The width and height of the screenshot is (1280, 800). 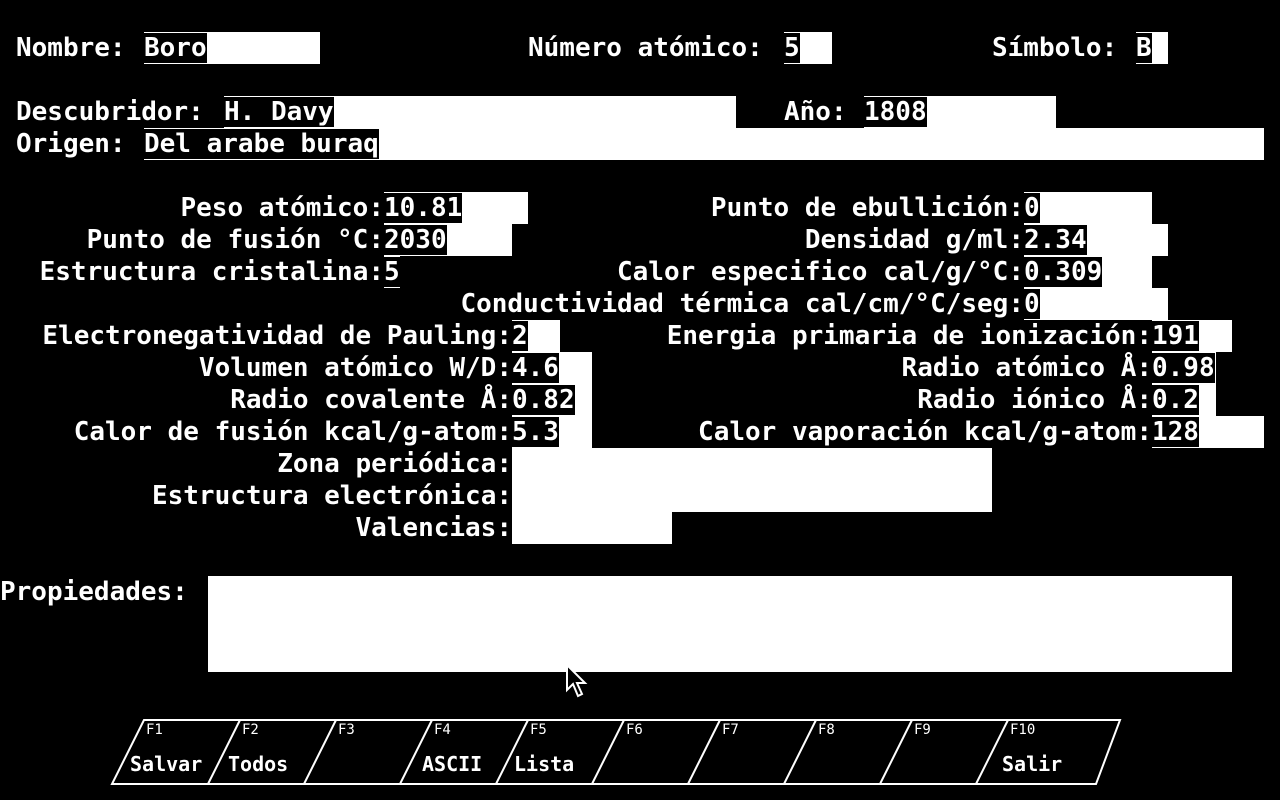 I want to click on radio-covalente-field: 0.82, so click(x=552, y=400).